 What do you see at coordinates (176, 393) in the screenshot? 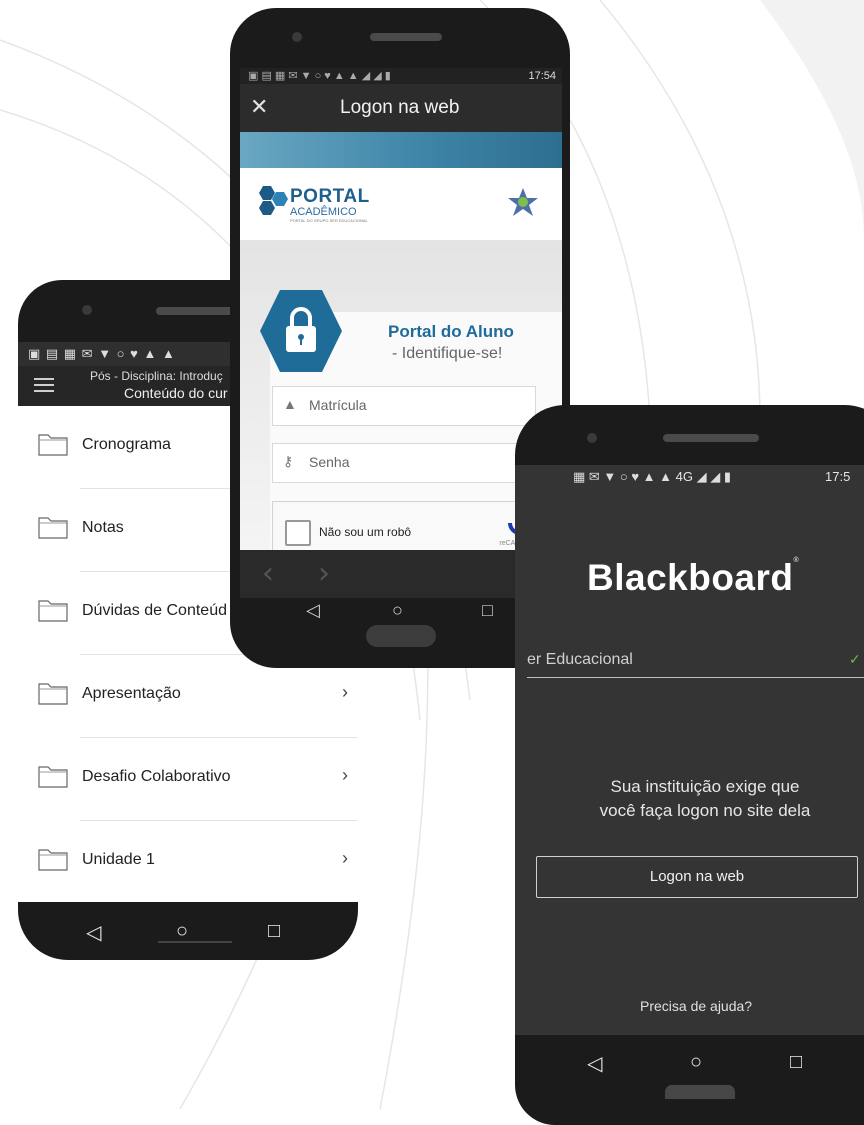
I see `course-subtitle: Conteúdo do cur` at bounding box center [176, 393].